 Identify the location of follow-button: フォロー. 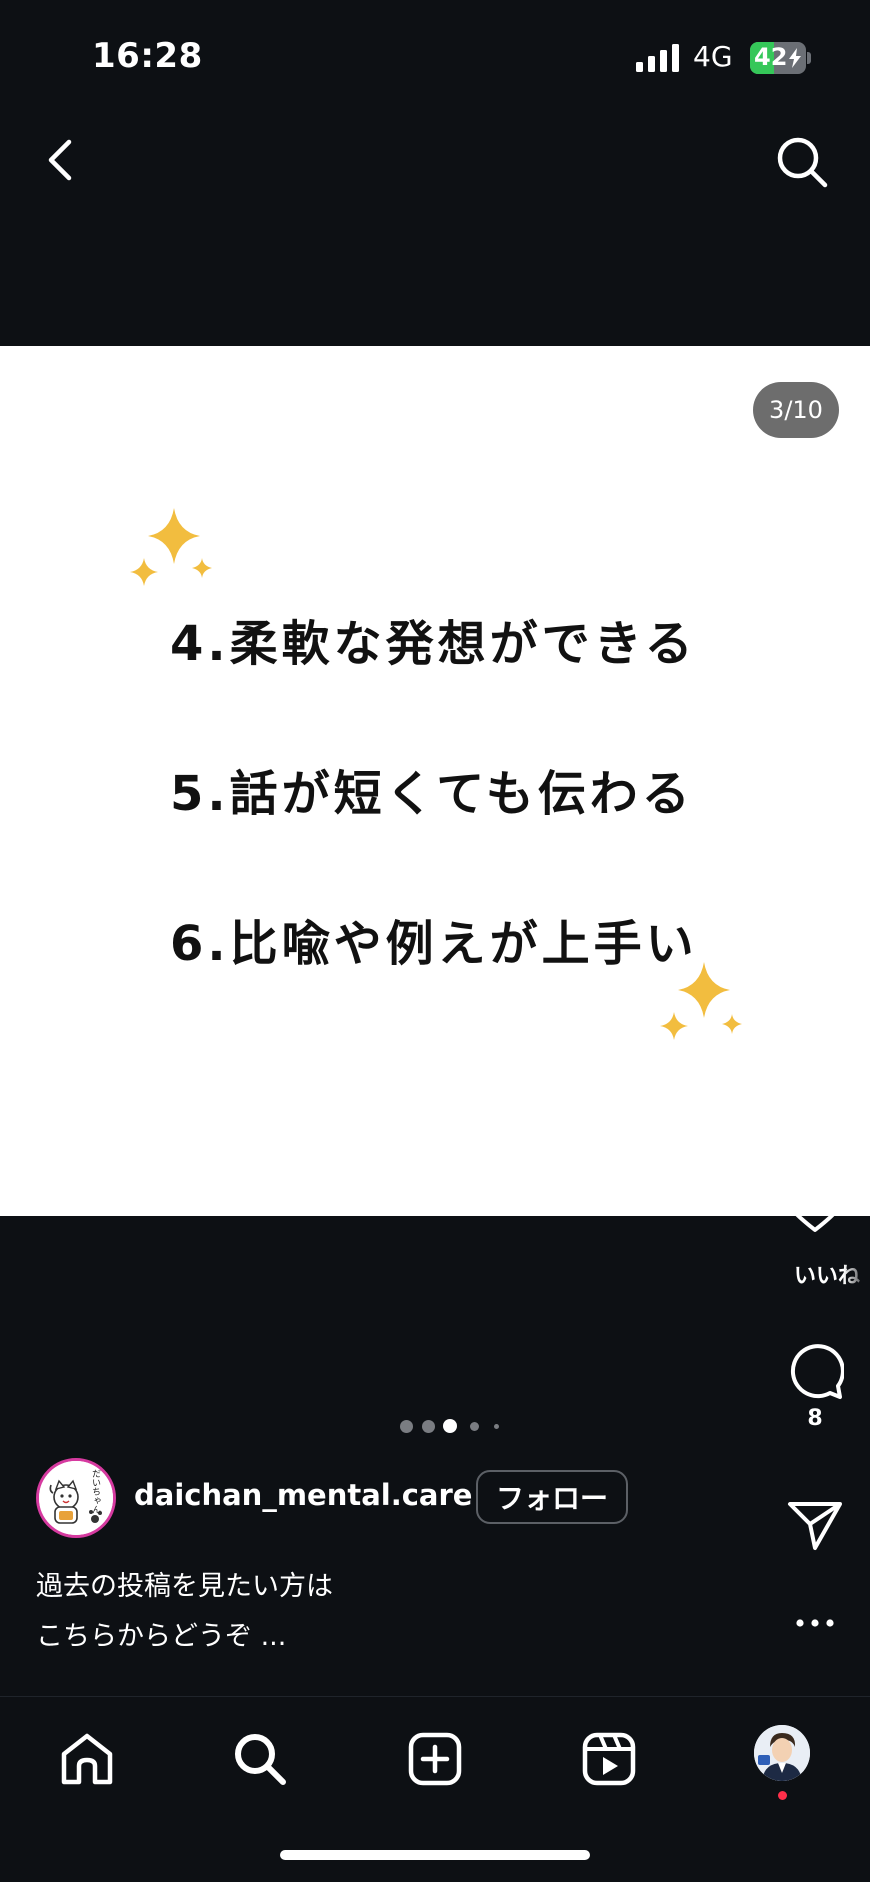
(552, 1497).